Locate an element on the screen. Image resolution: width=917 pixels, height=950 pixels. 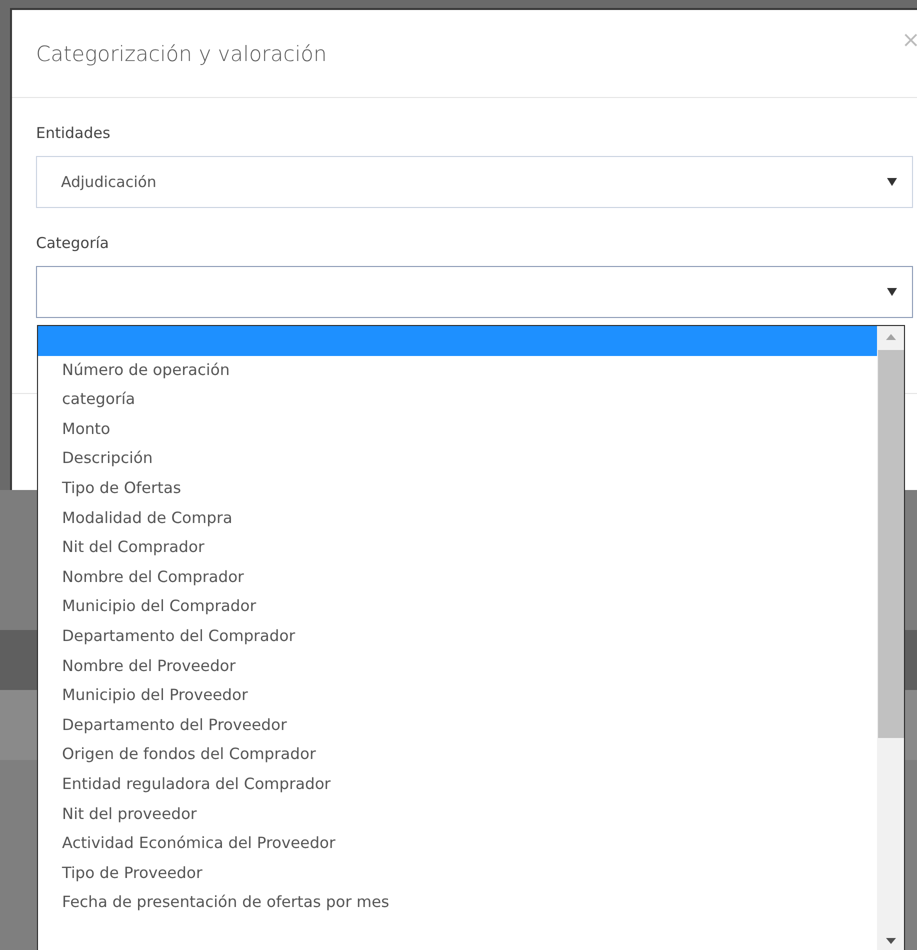
dropdown-option: Entidad reguladora del Comprador is located at coordinates (457, 785).